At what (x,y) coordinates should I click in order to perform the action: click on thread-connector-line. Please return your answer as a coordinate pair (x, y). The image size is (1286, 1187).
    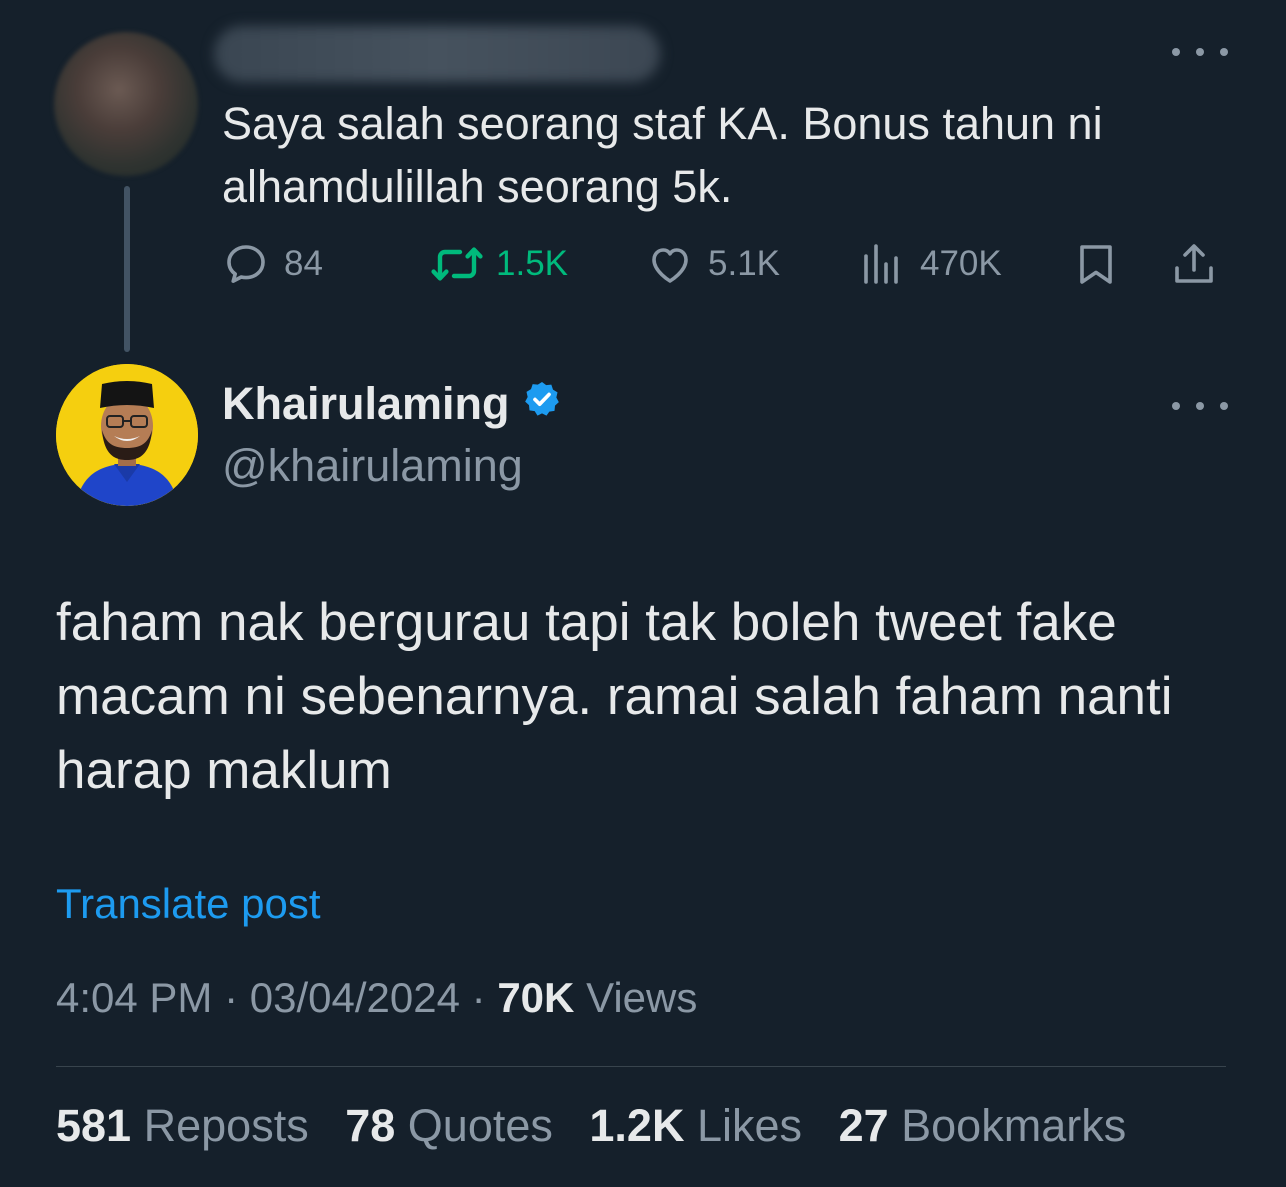
    Looking at the image, I should click on (127, 269).